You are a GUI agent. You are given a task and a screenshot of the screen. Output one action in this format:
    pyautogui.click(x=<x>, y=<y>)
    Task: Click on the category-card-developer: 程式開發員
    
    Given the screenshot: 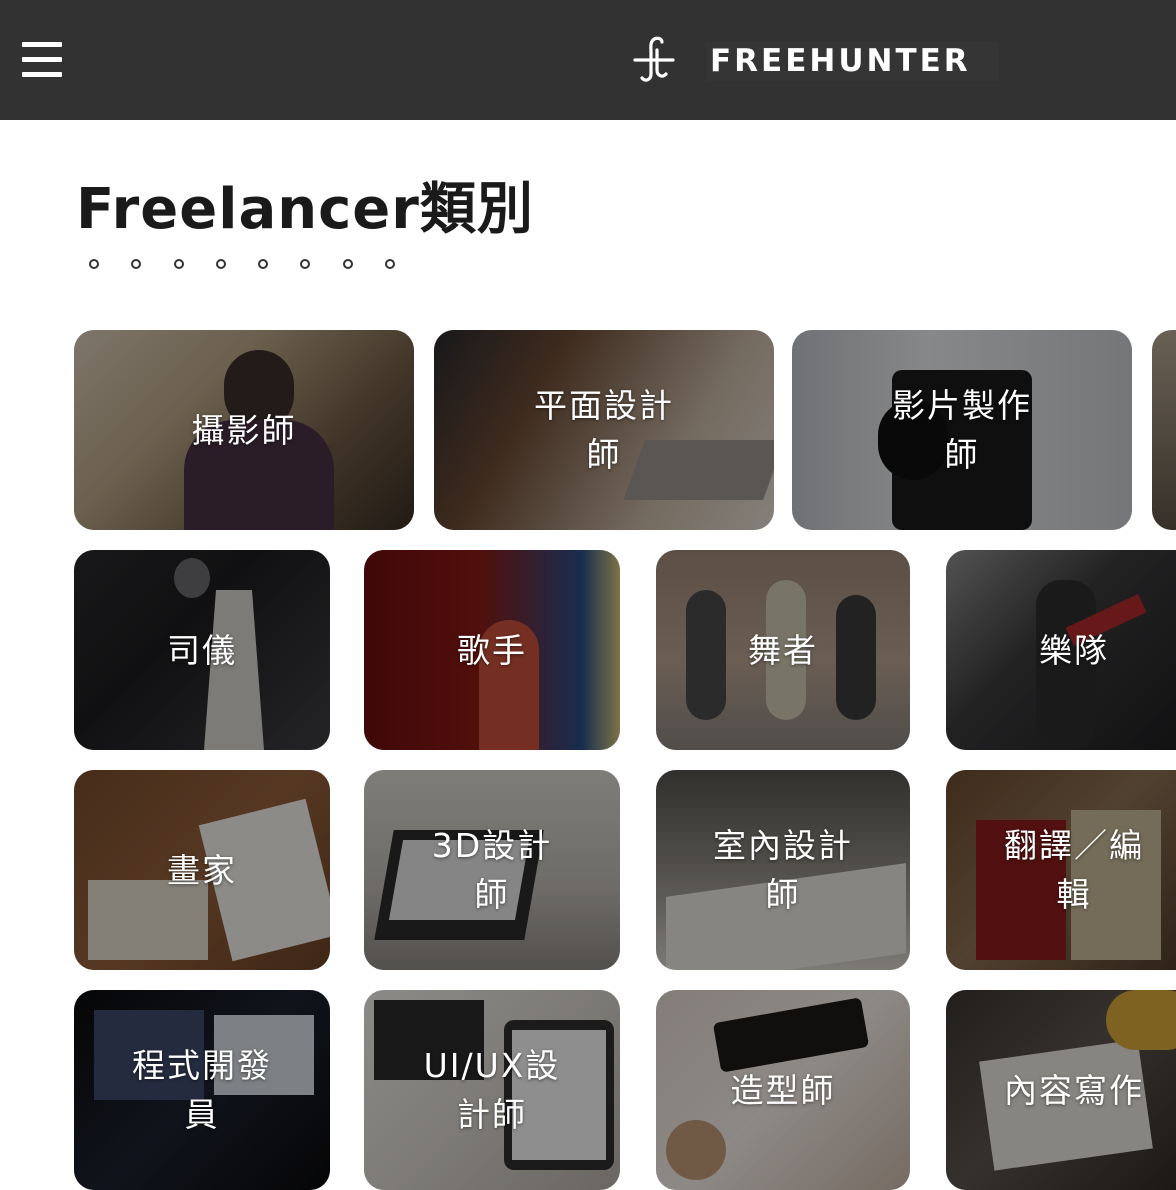 What is the action you would take?
    pyautogui.click(x=202, y=1090)
    